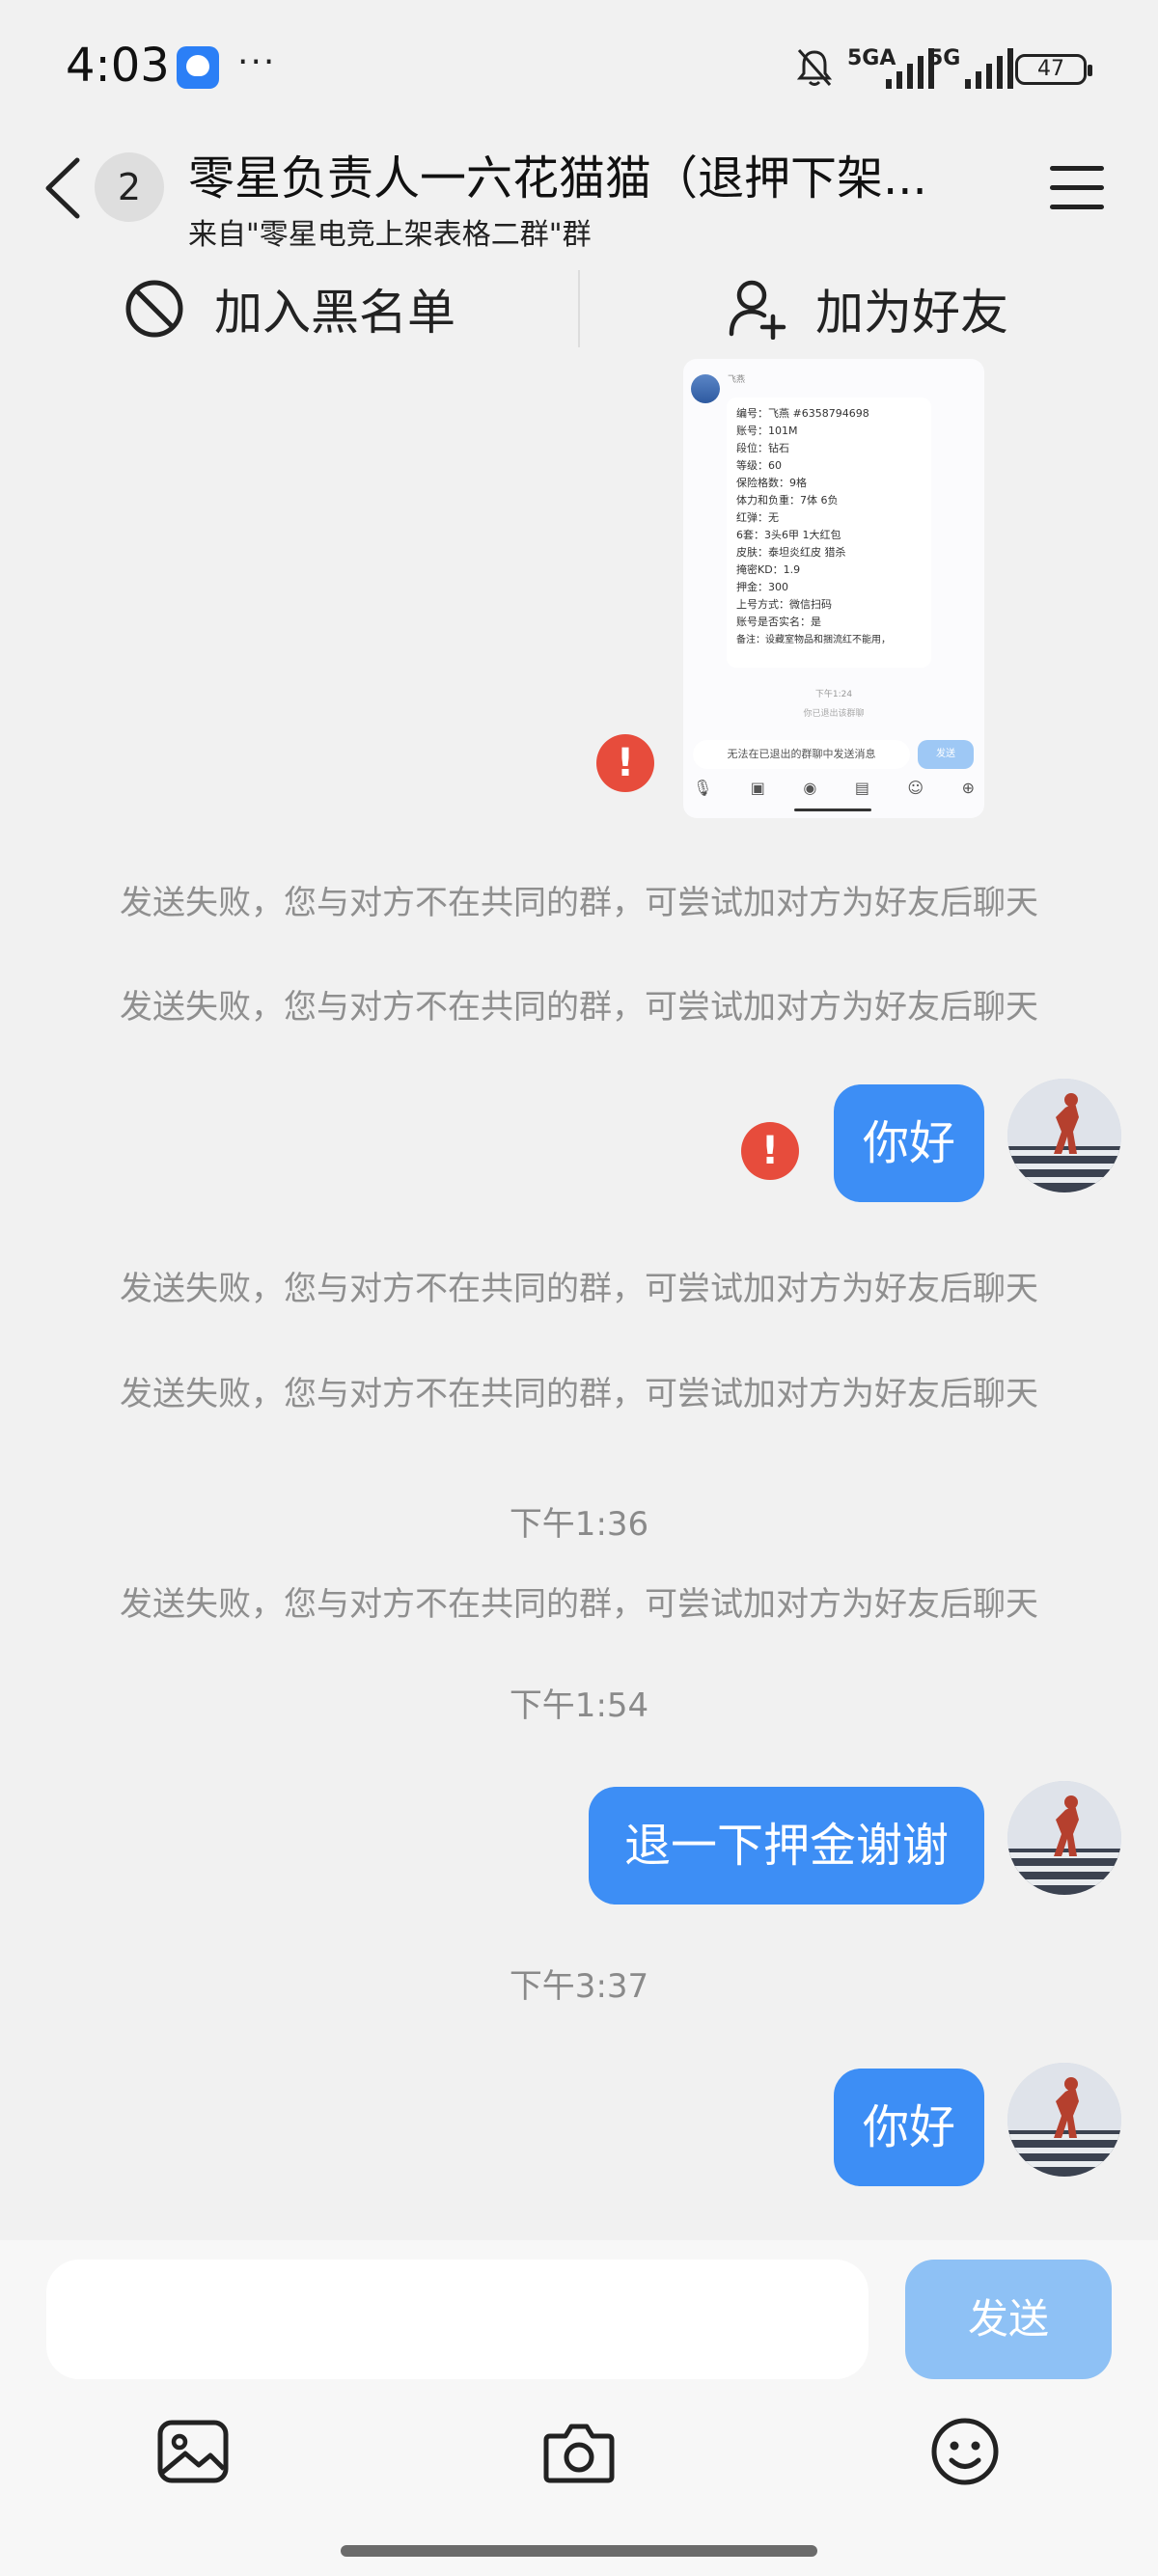 The height and width of the screenshot is (2576, 1158). Describe the element at coordinates (968, 788) in the screenshot. I see `mini-plus-icon: ⊕` at that location.